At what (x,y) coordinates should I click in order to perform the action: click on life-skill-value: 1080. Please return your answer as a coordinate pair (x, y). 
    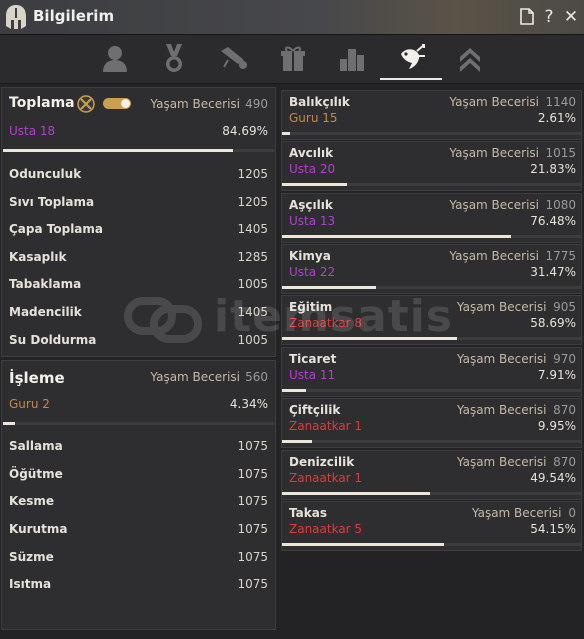
    Looking at the image, I should click on (560, 205).